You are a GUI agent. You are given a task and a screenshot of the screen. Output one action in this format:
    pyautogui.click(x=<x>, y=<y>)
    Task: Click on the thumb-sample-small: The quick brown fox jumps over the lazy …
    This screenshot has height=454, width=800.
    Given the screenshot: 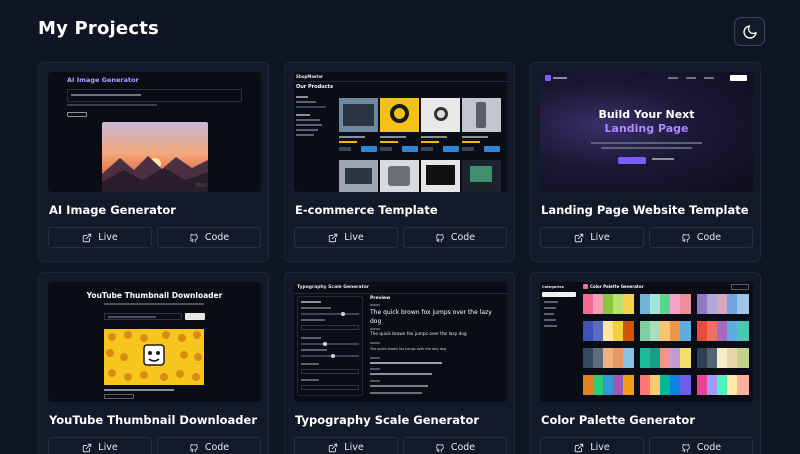 What is the action you would take?
    pyautogui.click(x=408, y=349)
    